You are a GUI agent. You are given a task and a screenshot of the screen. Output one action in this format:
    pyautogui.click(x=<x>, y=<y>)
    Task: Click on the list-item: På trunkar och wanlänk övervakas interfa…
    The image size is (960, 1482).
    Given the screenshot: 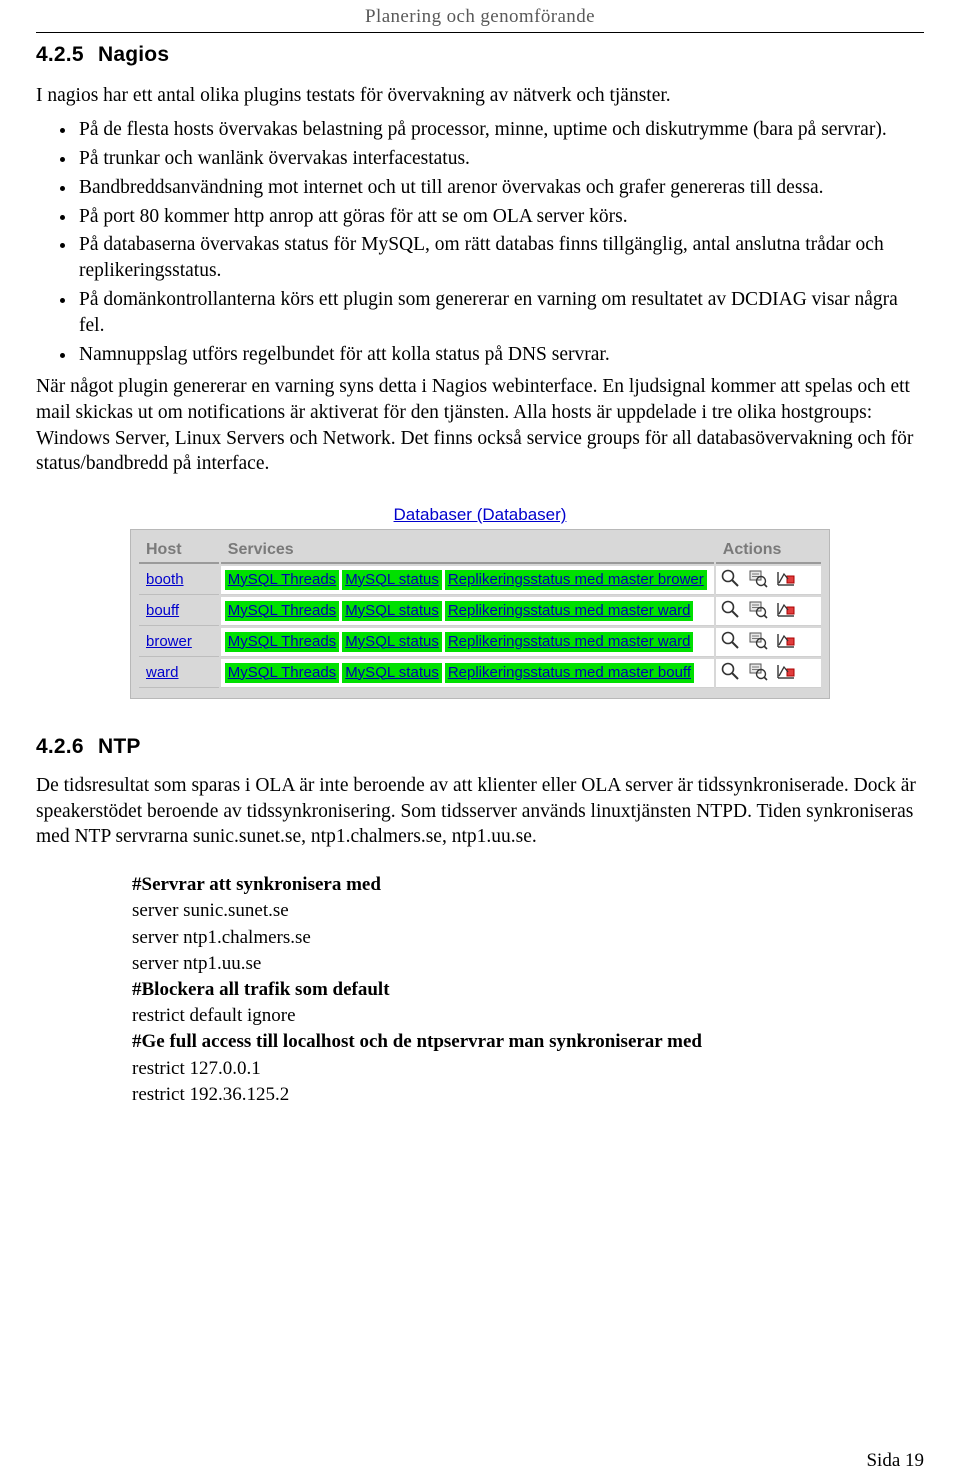 What is the action you would take?
    pyautogui.click(x=480, y=159)
    